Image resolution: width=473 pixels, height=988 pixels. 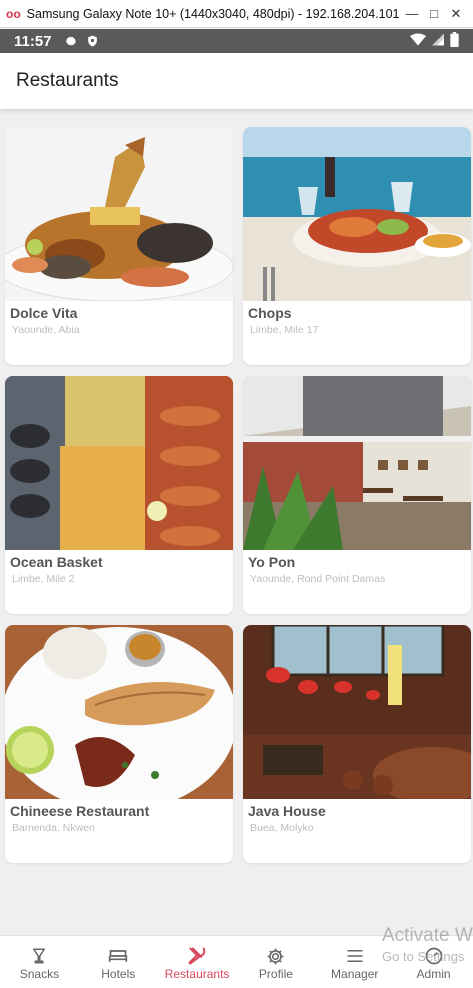 What do you see at coordinates (39, 956) in the screenshot?
I see `glass-icon` at bounding box center [39, 956].